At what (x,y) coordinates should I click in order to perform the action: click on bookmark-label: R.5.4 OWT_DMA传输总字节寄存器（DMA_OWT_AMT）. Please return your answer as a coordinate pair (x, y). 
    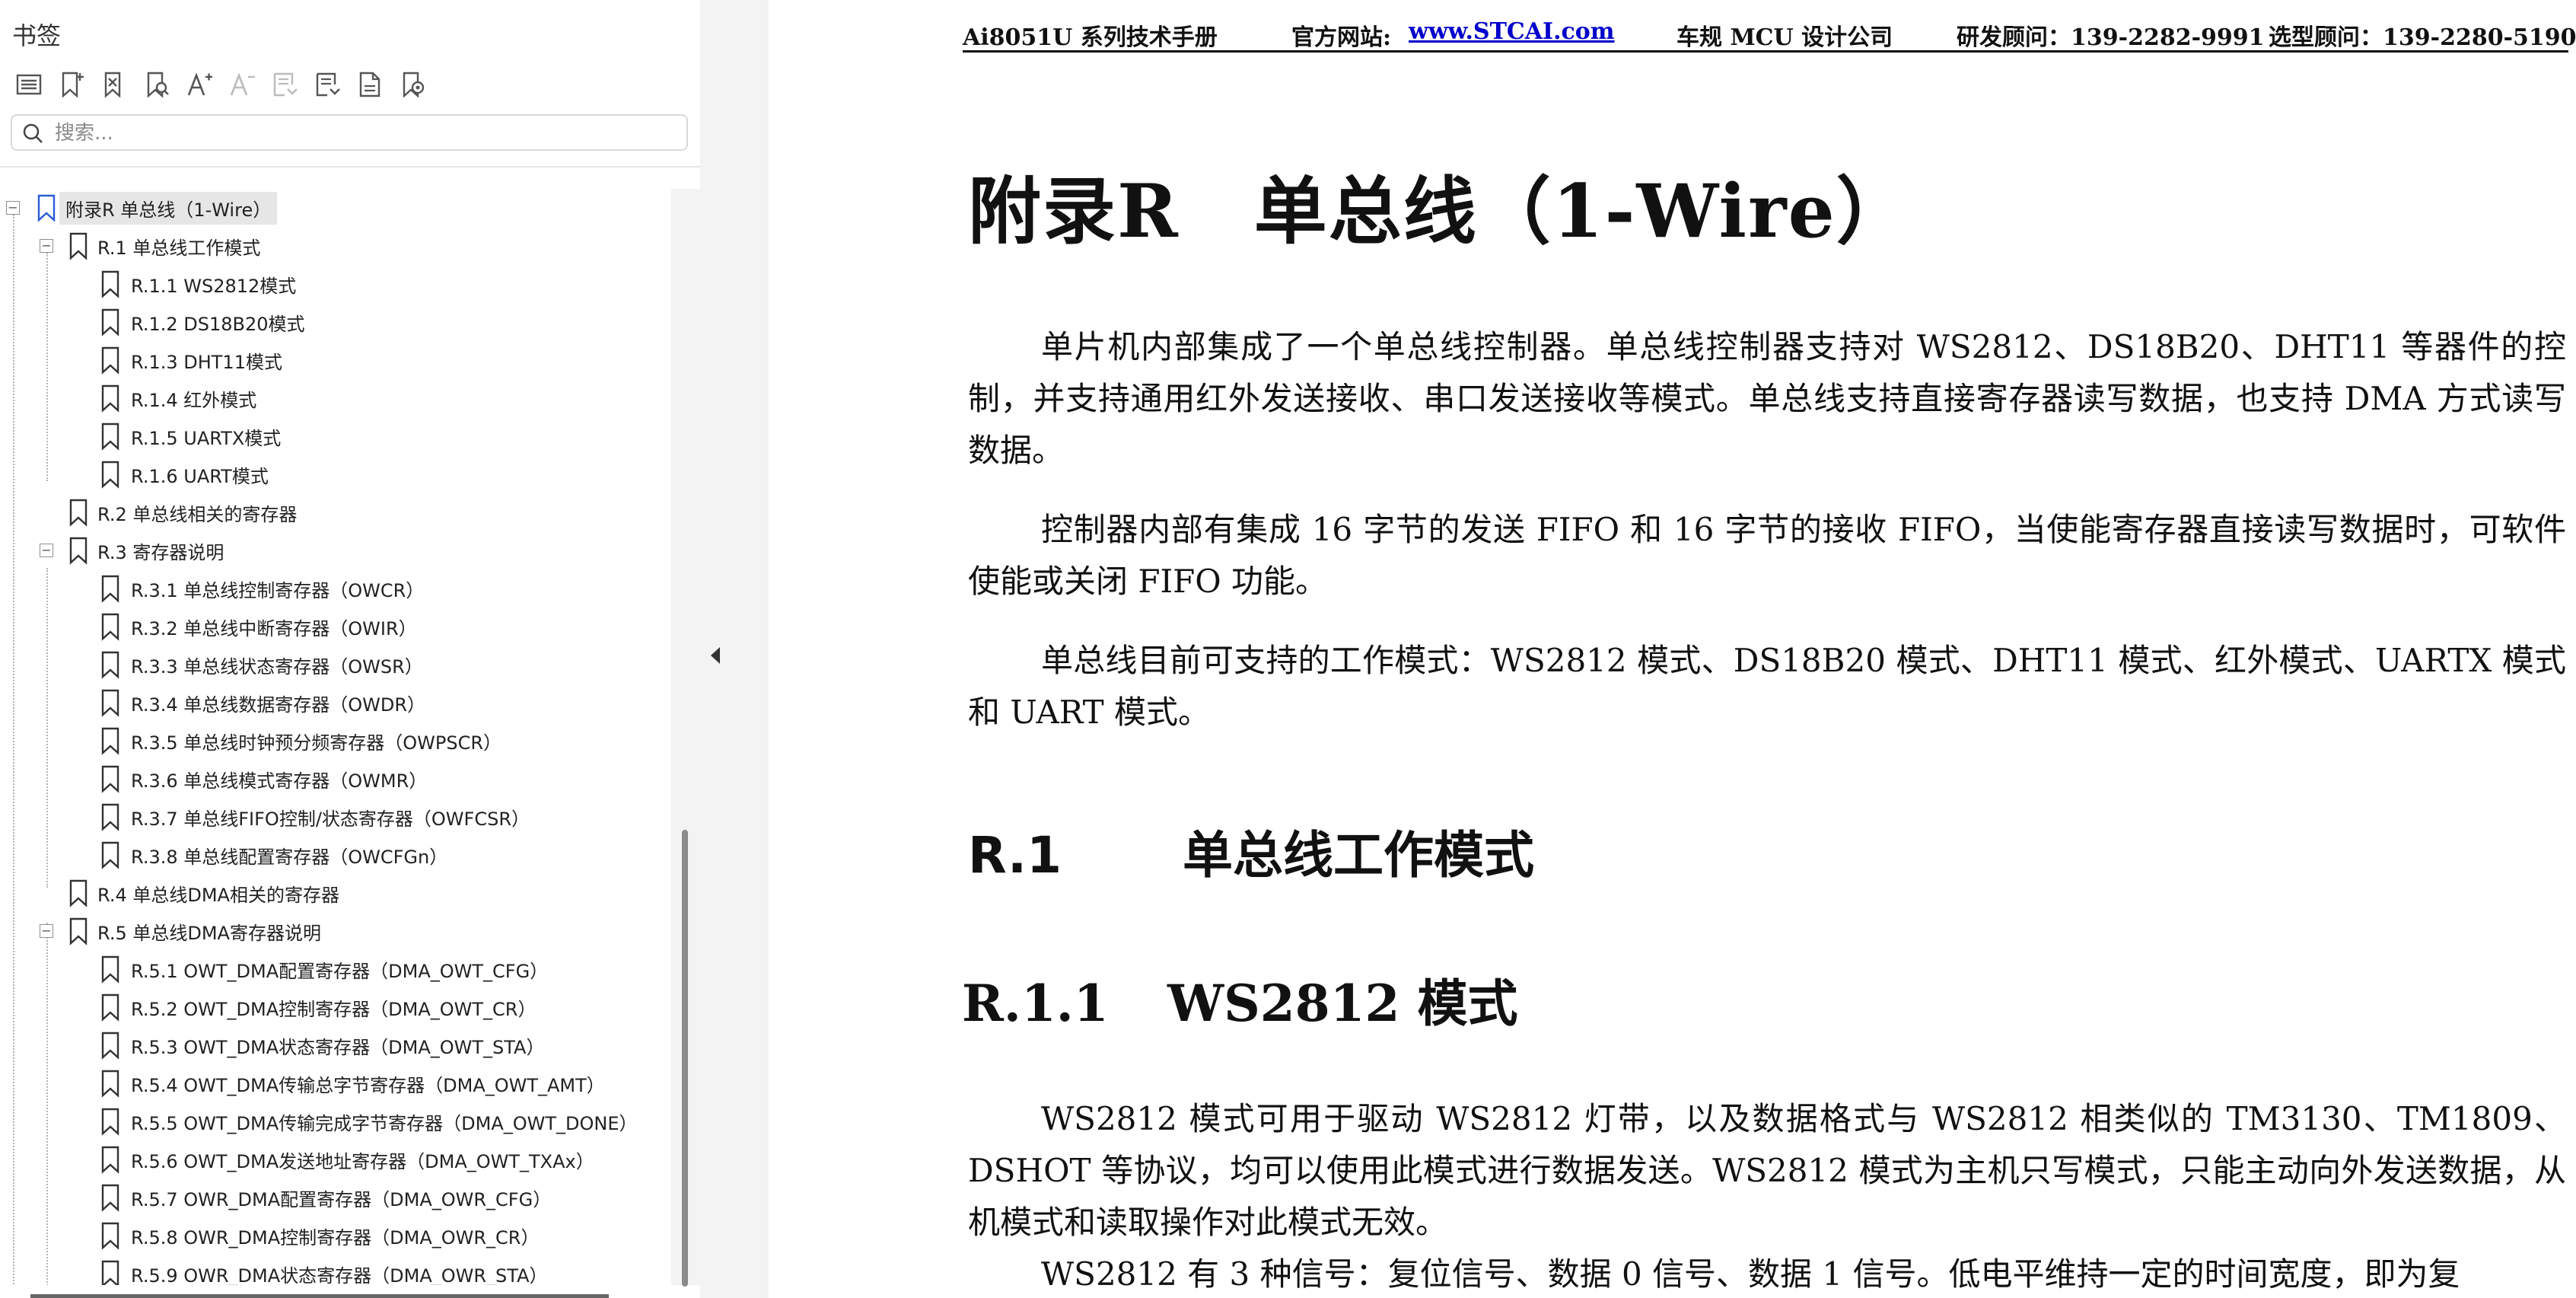
    Looking at the image, I should click on (368, 1085).